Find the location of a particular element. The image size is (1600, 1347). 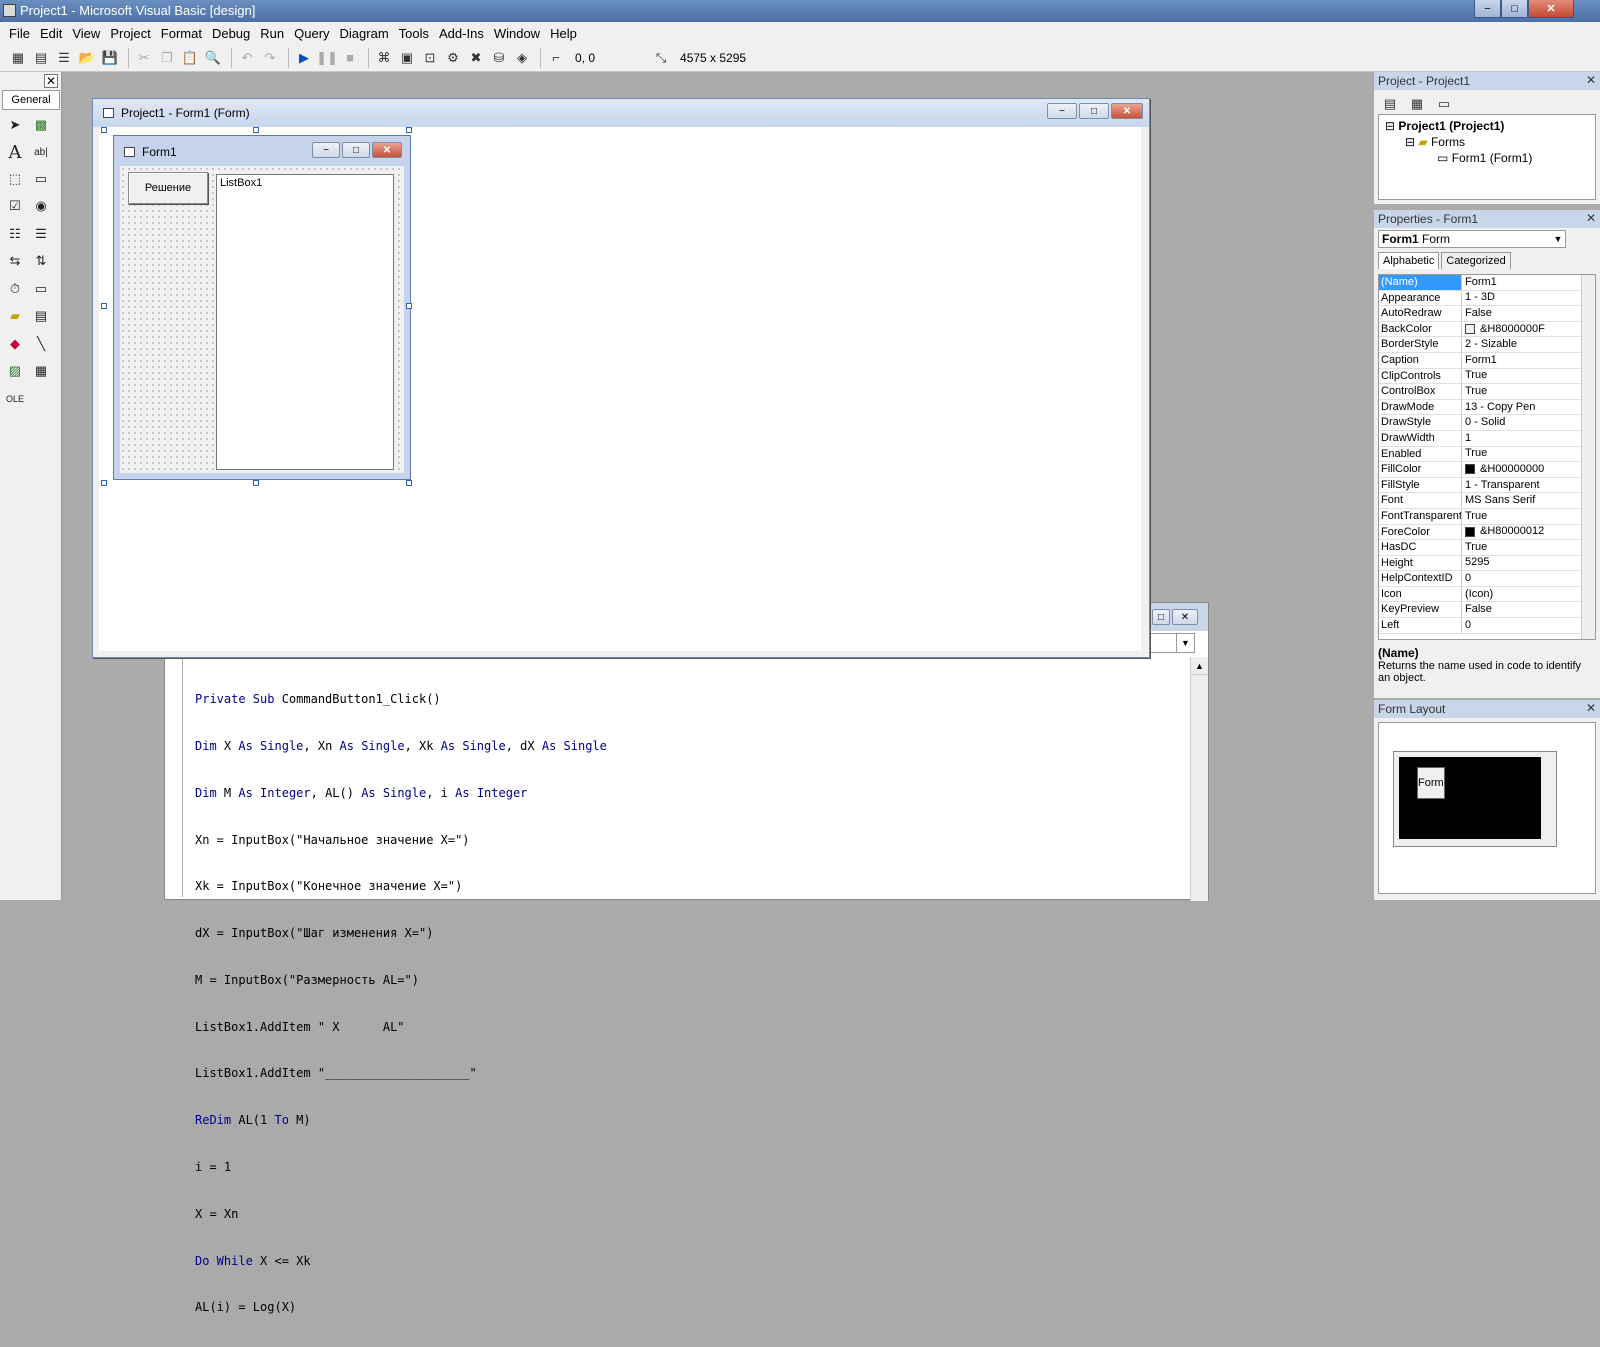

form1-grid-surface: Решение ListBox1 is located at coordinates (262, 319).